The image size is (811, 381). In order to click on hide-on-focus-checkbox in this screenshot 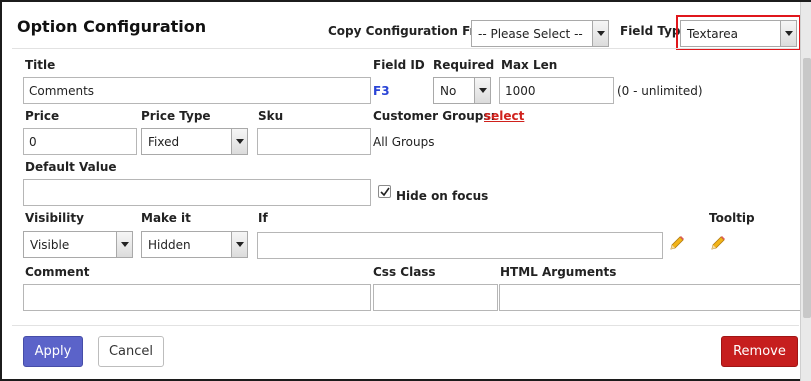, I will do `click(384, 191)`.